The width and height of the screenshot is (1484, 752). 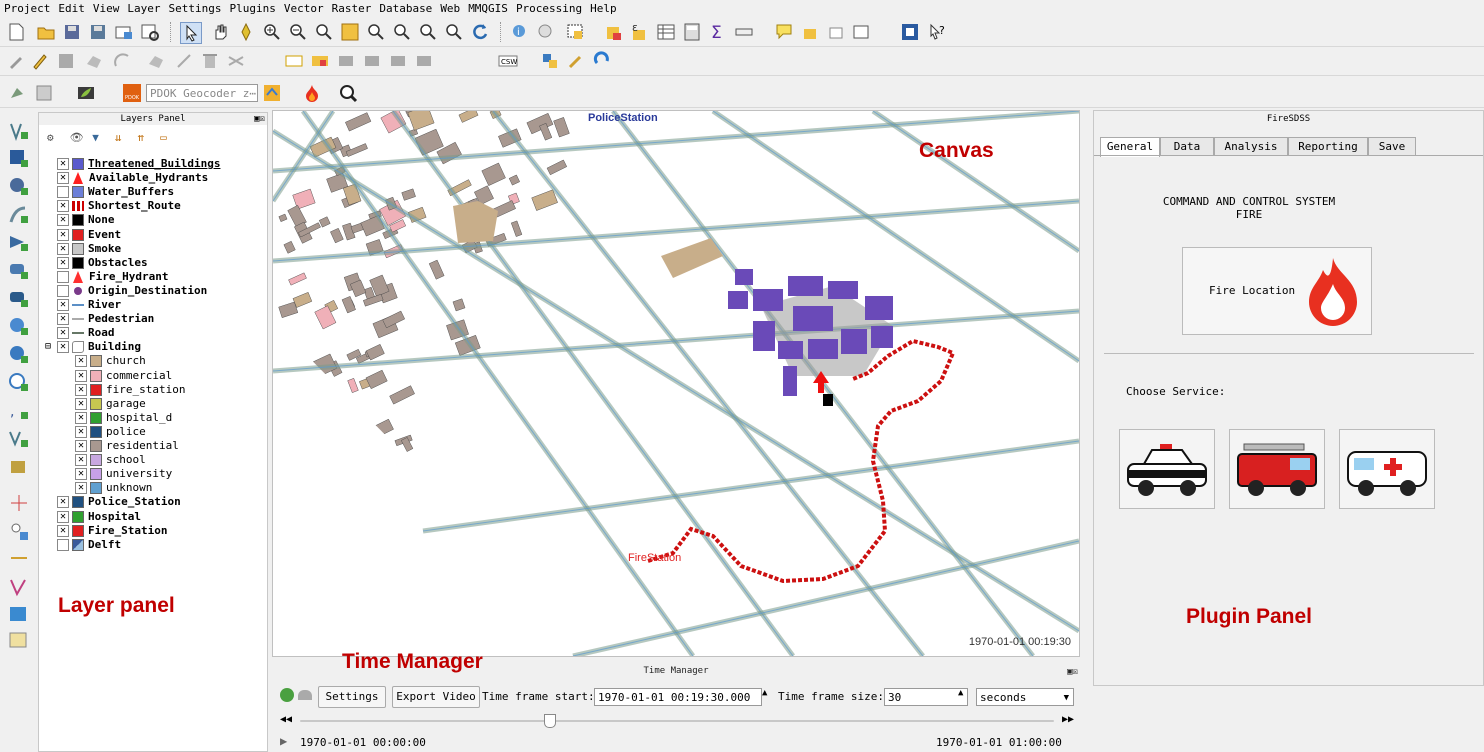 What do you see at coordinates (127, 446) in the screenshot?
I see `layer-row: ✕ residential` at bounding box center [127, 446].